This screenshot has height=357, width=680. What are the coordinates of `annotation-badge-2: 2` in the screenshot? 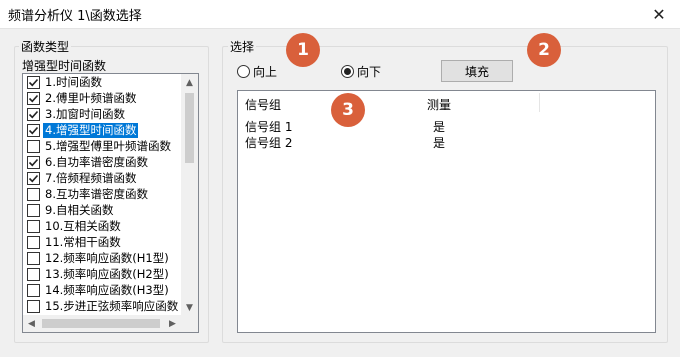 It's located at (544, 50).